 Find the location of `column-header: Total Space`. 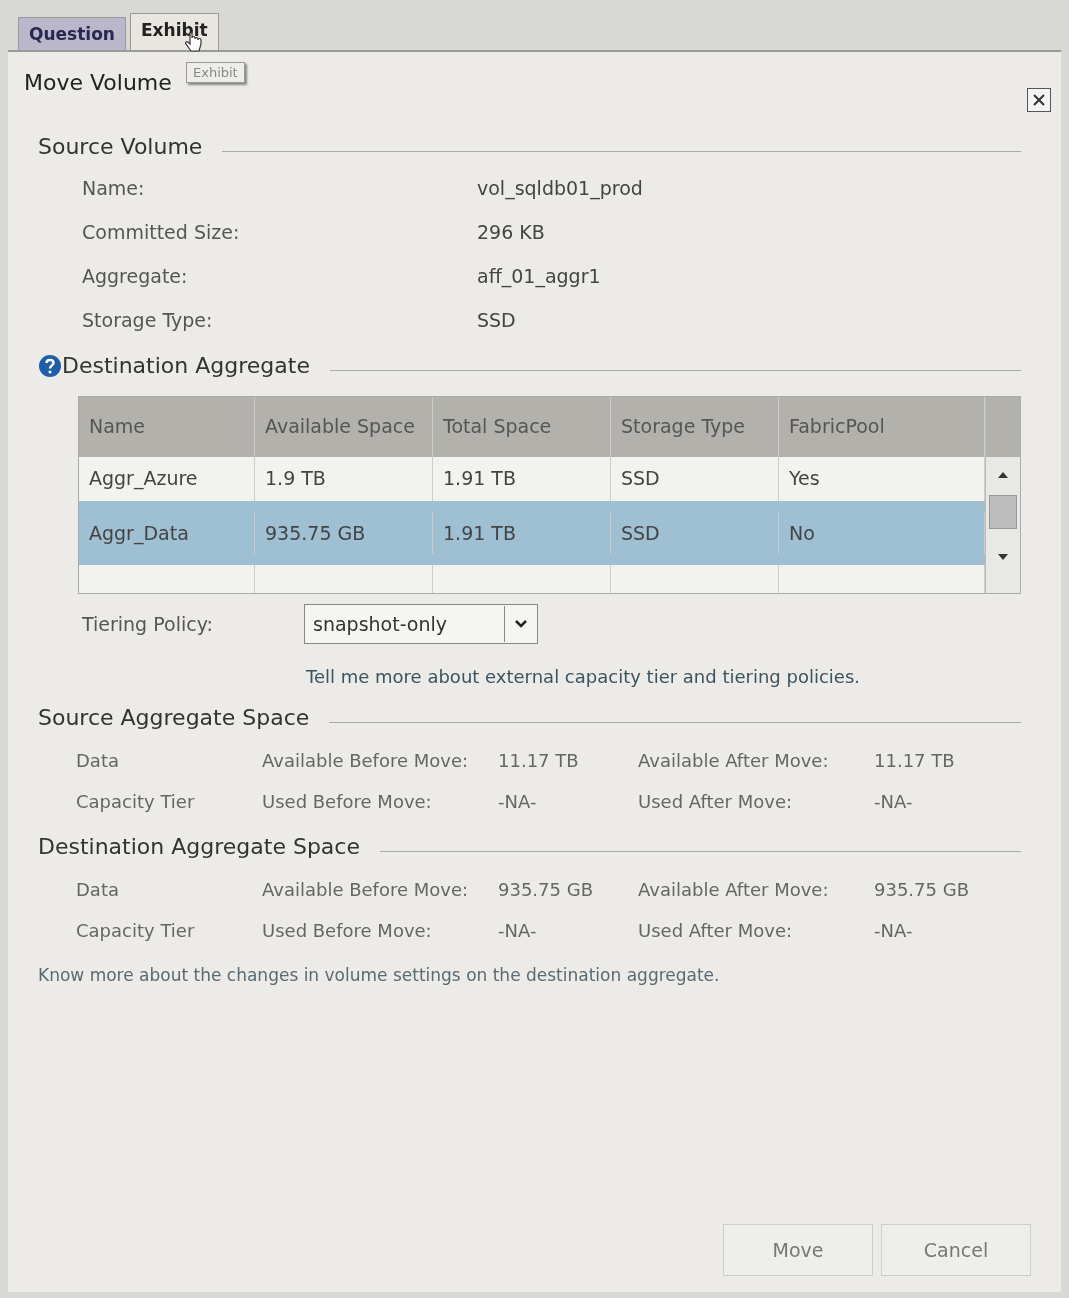

column-header: Total Space is located at coordinates (522, 427).